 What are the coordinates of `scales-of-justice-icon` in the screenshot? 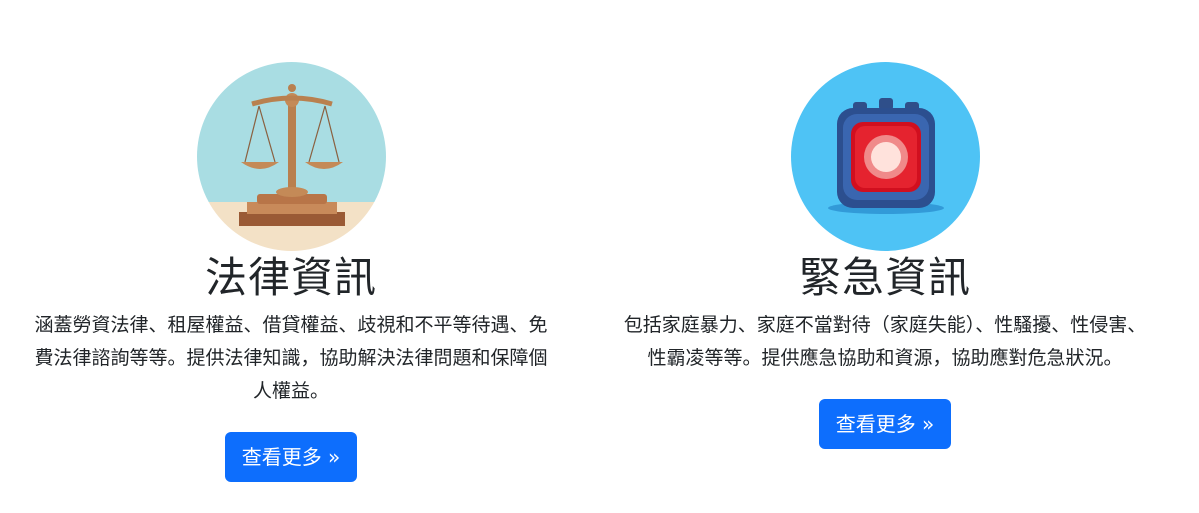 It's located at (291, 156).